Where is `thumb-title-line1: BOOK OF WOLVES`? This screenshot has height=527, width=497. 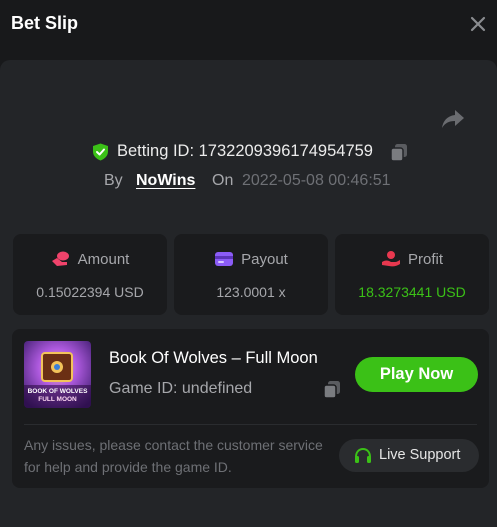
thumb-title-line1: BOOK OF WOLVES is located at coordinates (58, 391).